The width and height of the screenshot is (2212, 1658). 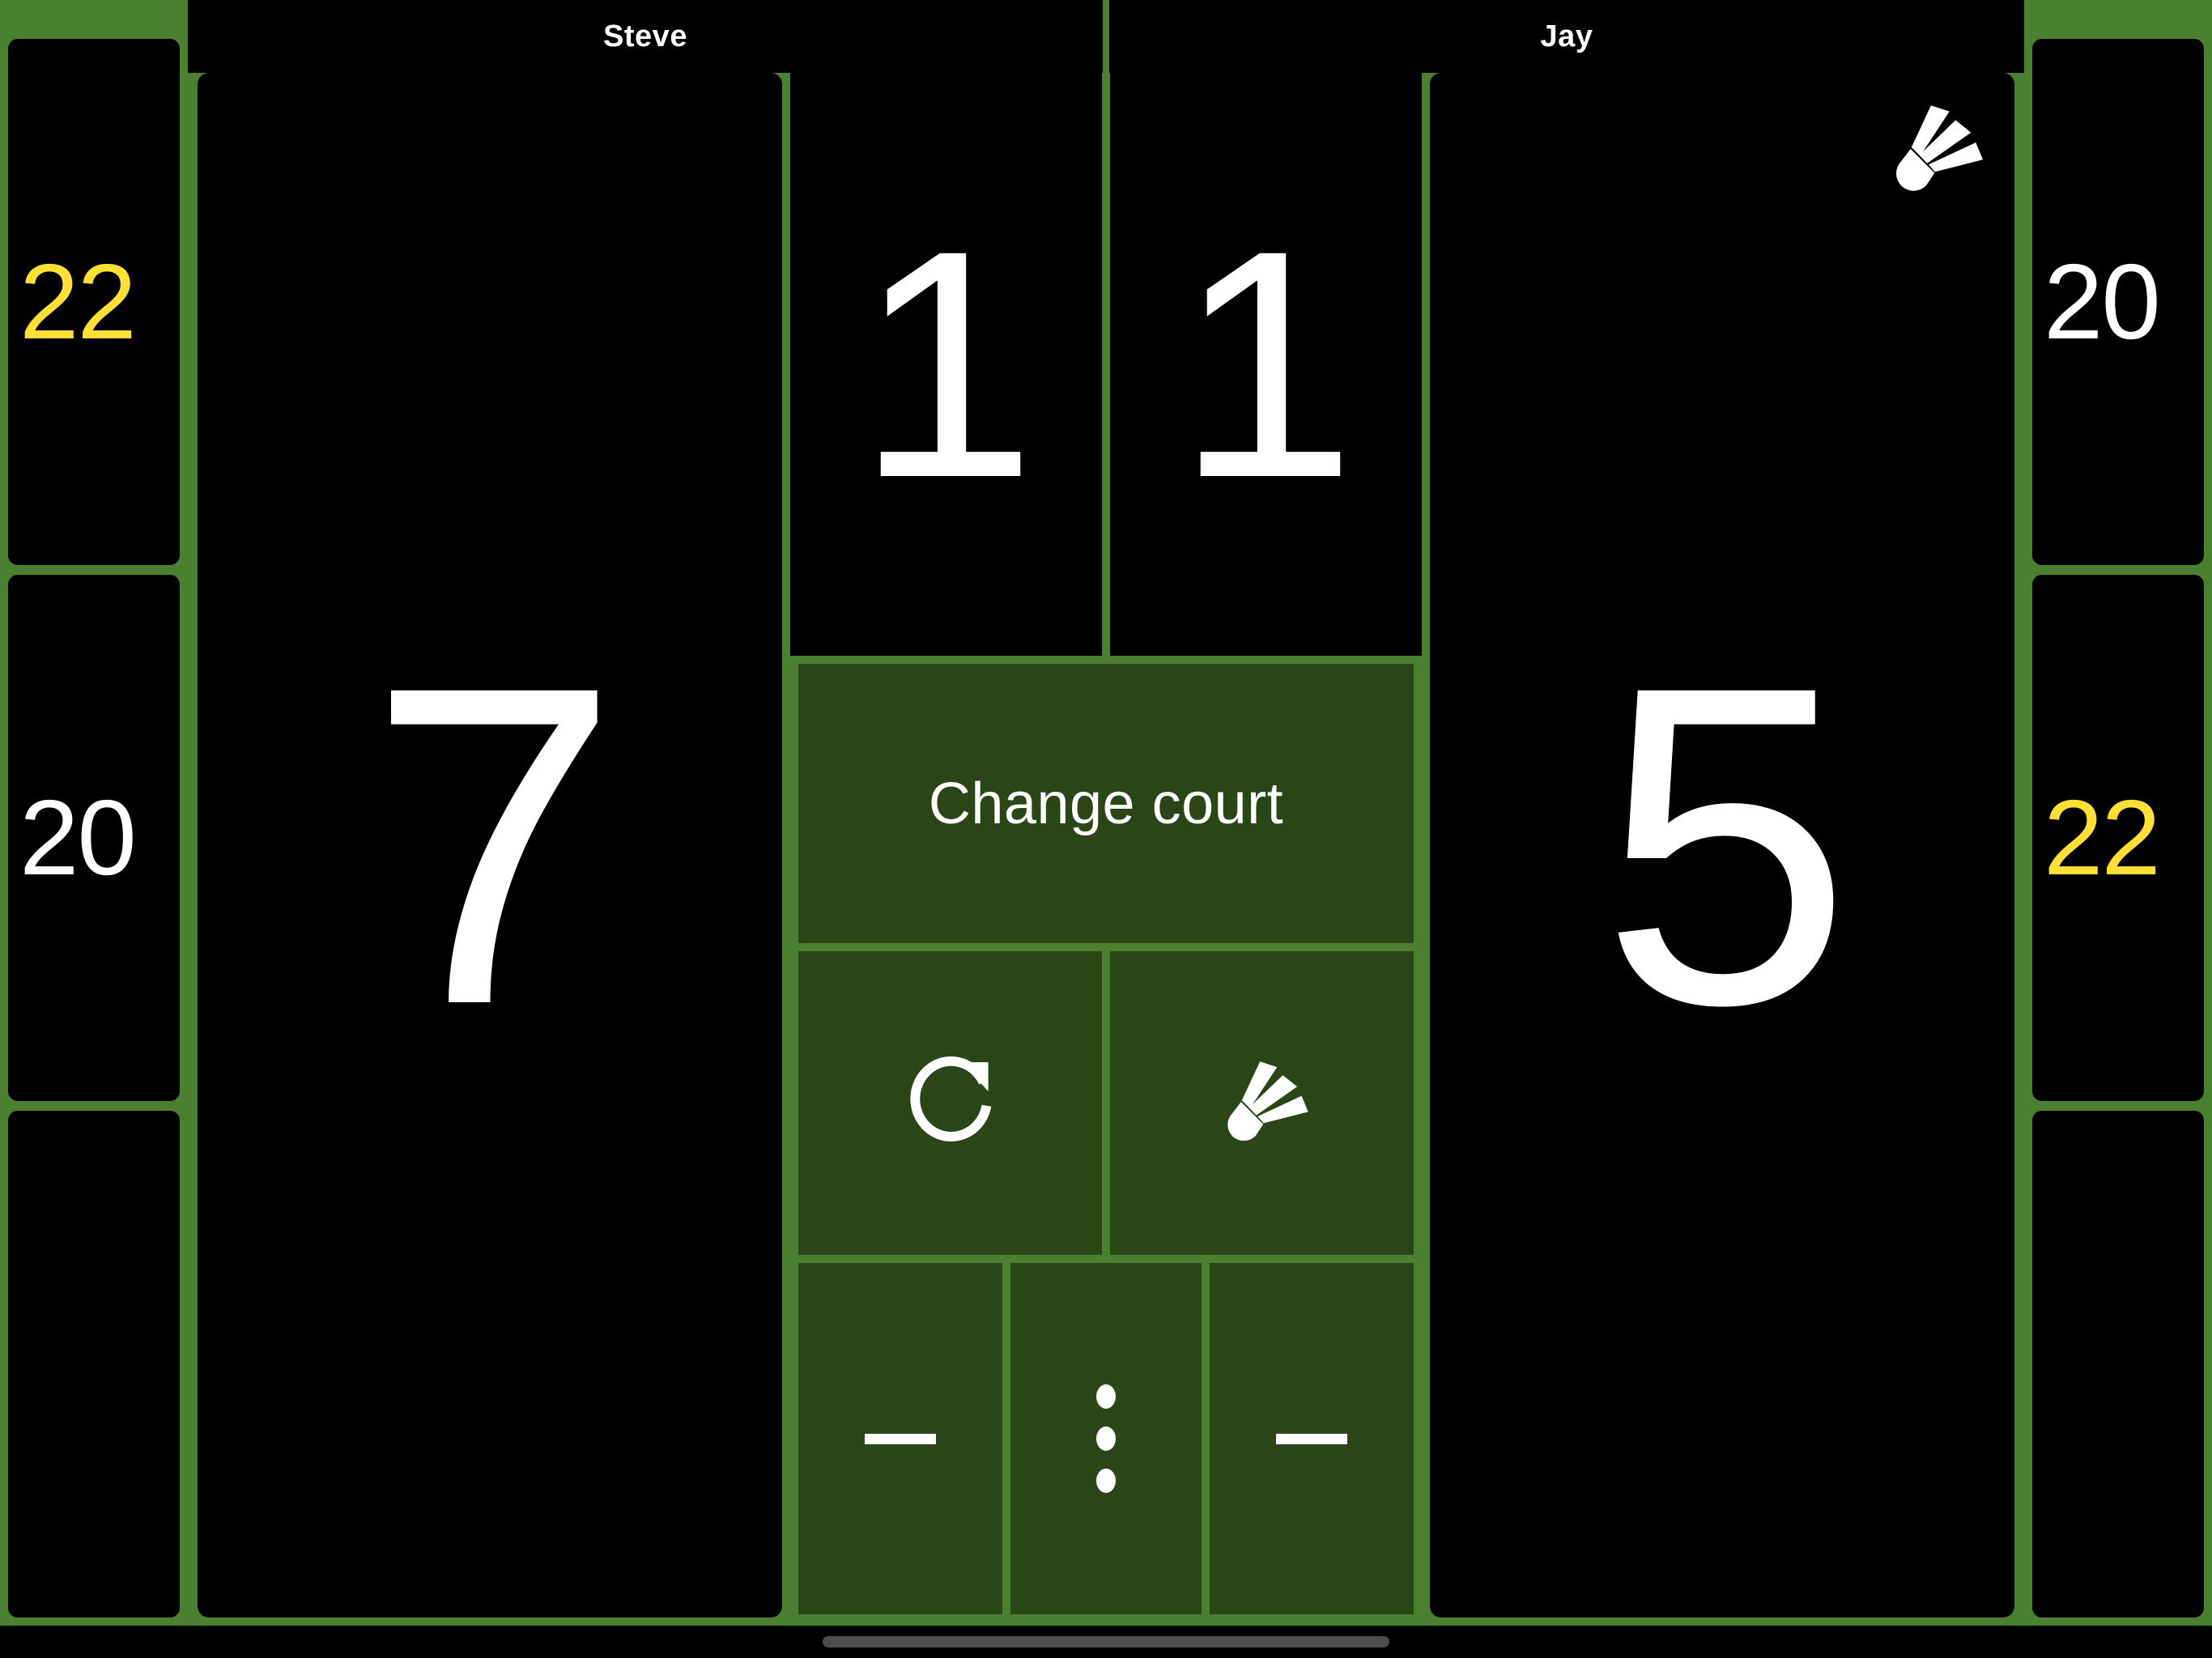 I want to click on right-set-history-column: 20 22, so click(x=2118, y=813).